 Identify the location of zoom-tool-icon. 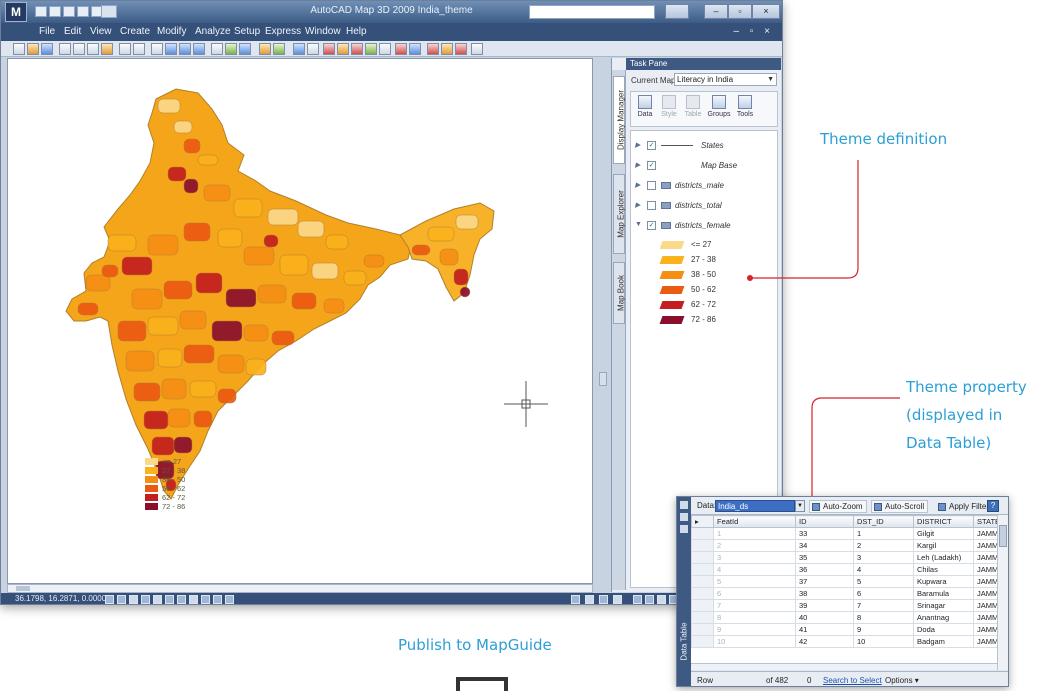
(477, 49).